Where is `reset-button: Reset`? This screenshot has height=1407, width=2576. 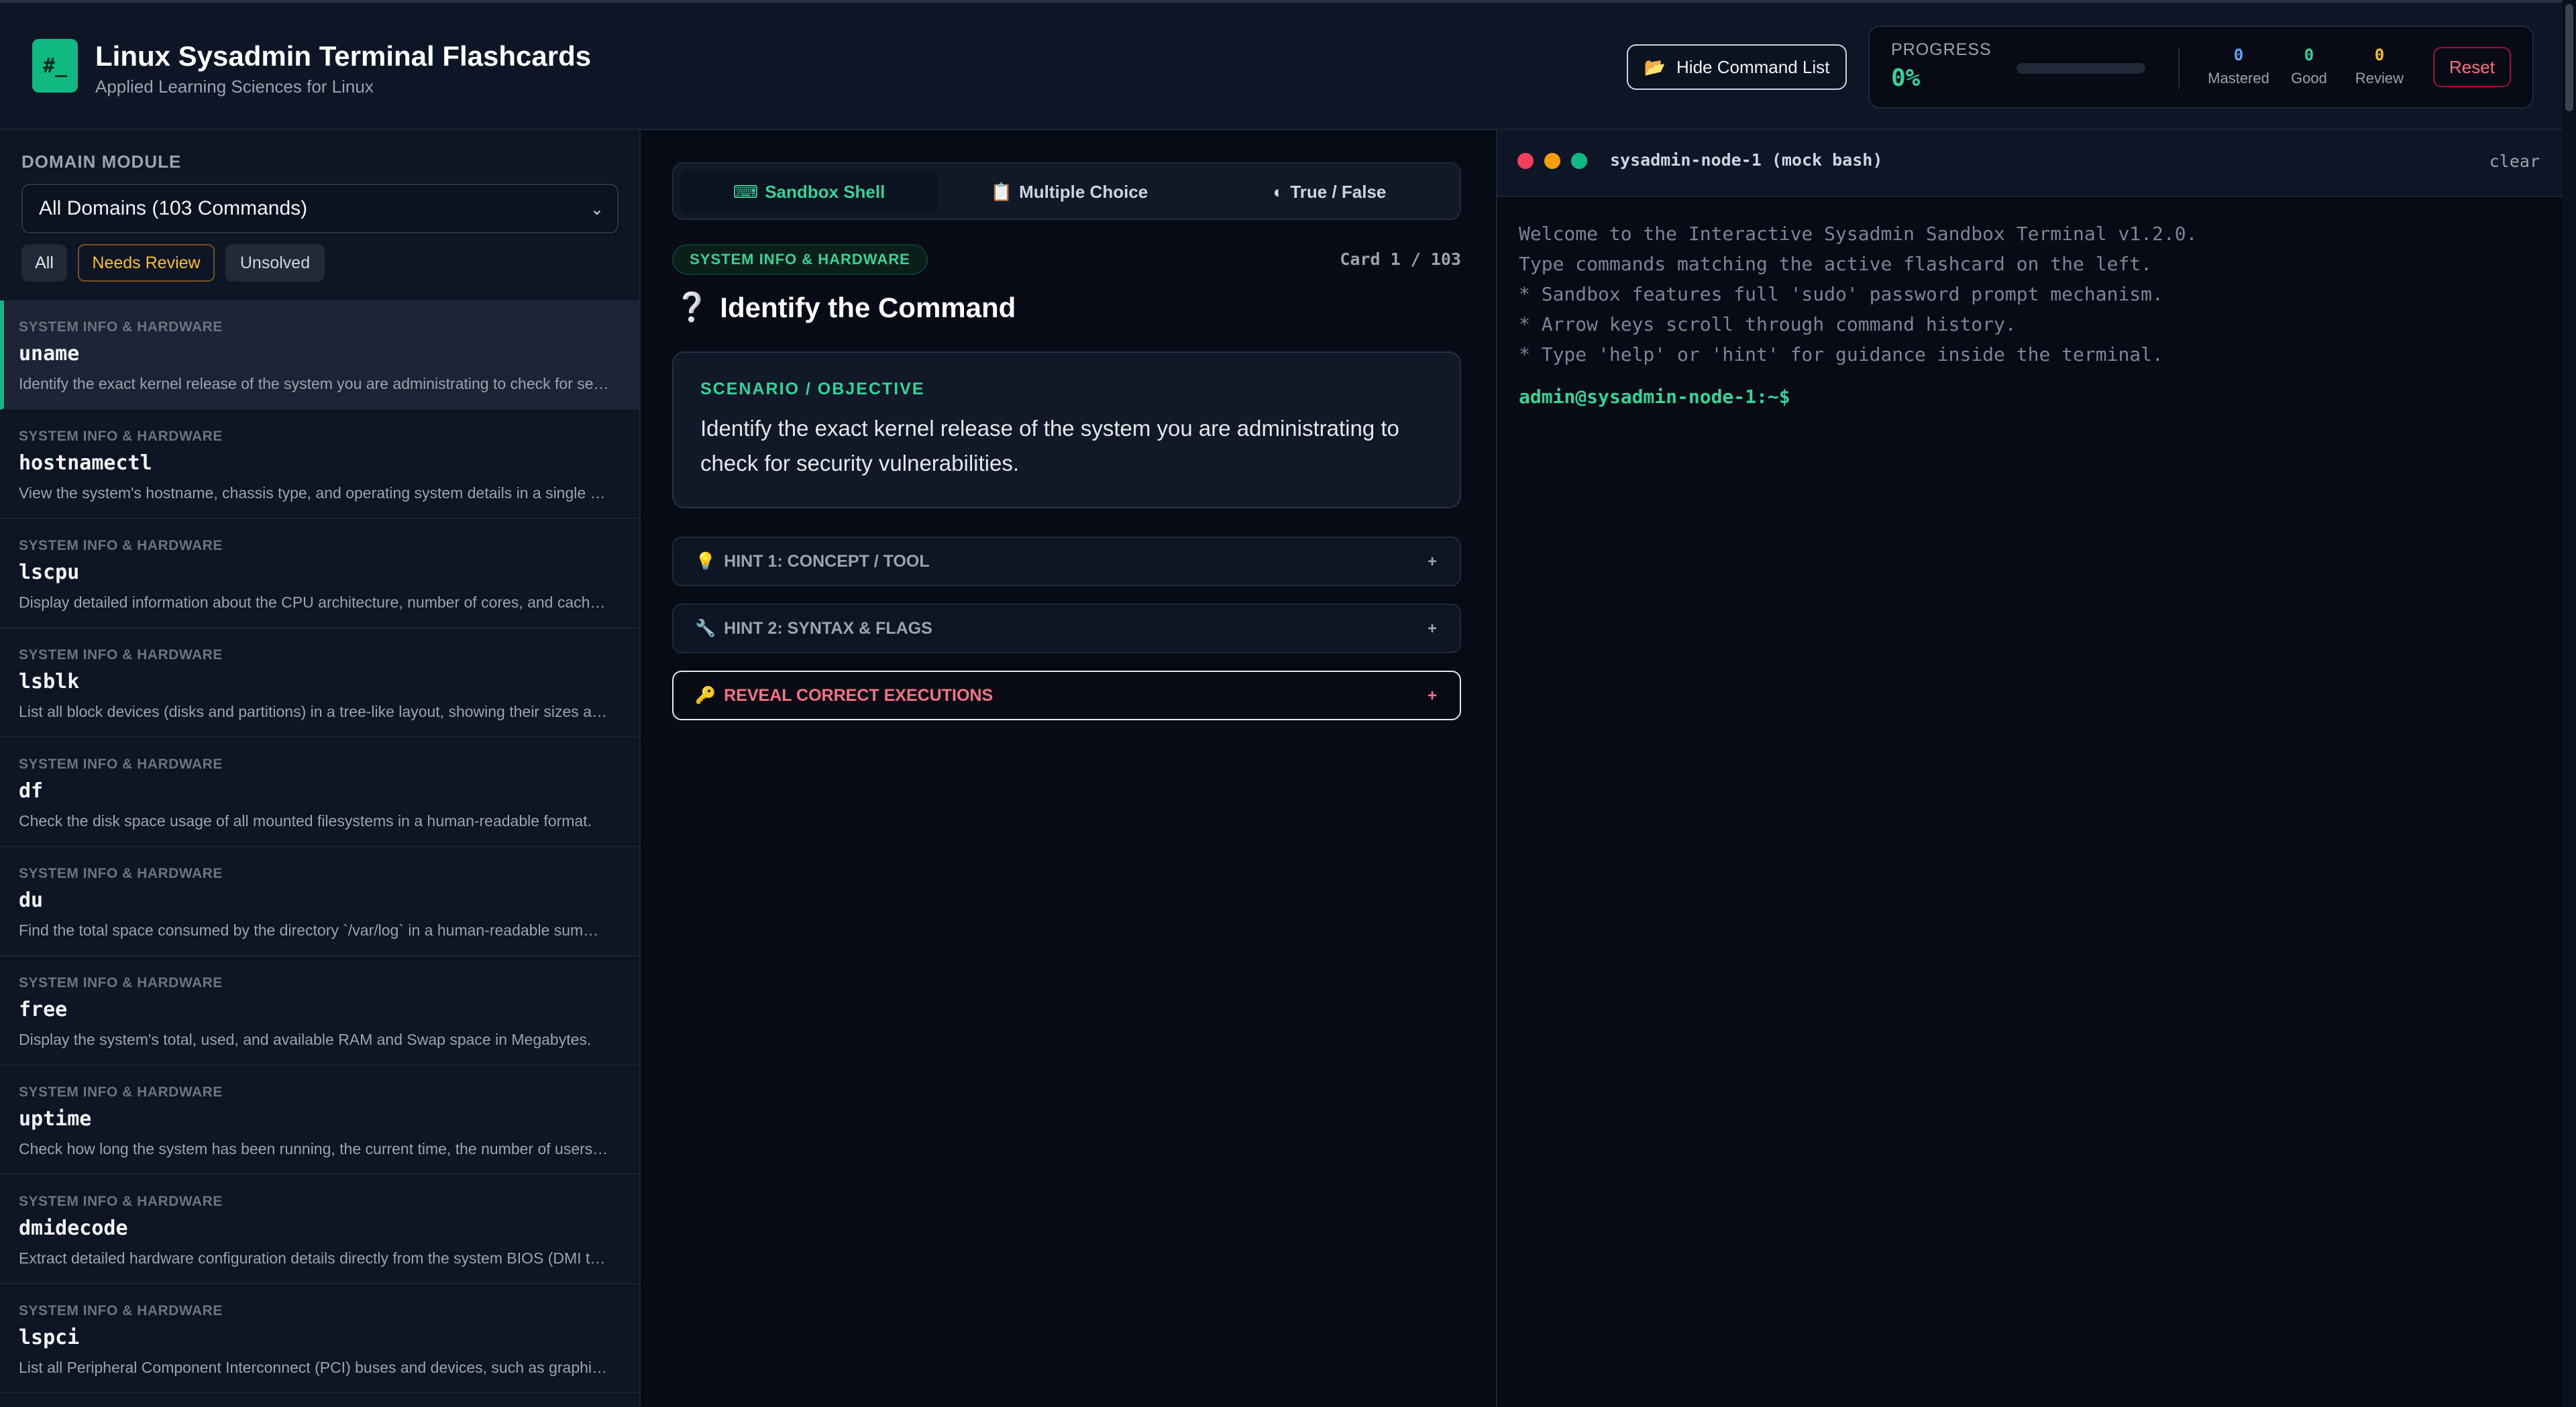
reset-button: Reset is located at coordinates (2472, 67).